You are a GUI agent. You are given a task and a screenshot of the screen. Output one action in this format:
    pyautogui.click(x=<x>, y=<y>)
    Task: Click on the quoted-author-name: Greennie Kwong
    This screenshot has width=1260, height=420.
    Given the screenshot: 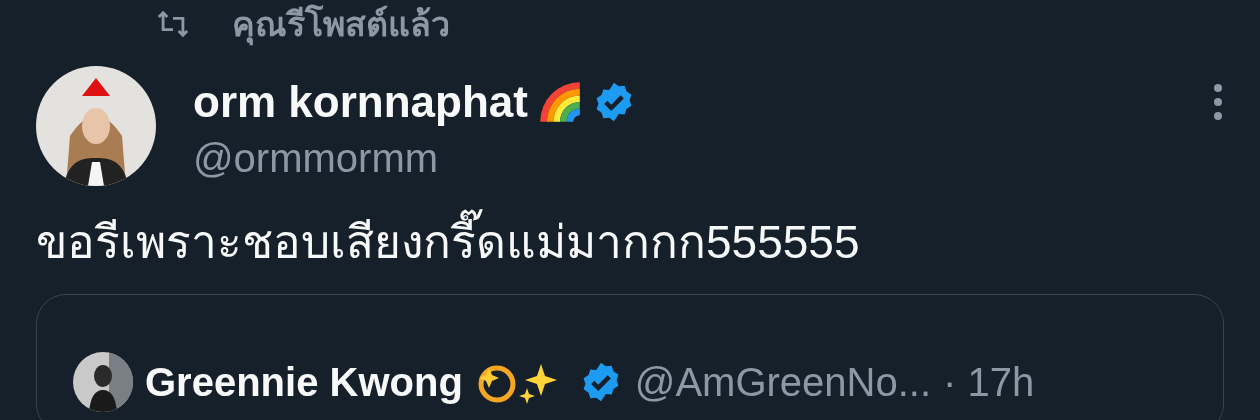 What is the action you would take?
    pyautogui.click(x=304, y=382)
    